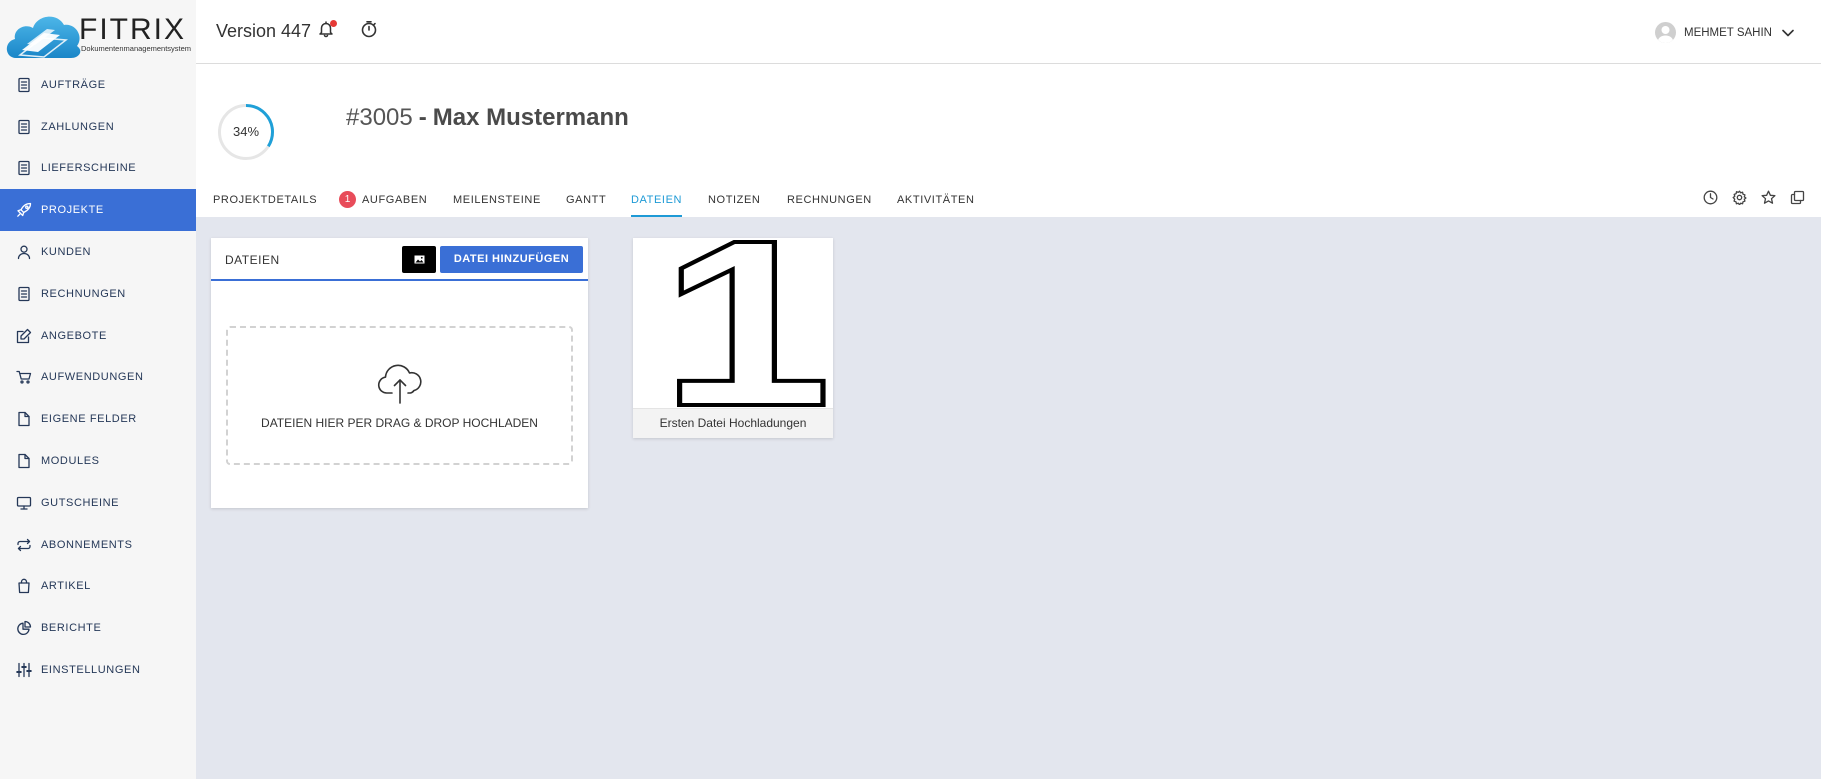 The height and width of the screenshot is (779, 1821). Describe the element at coordinates (24, 545) in the screenshot. I see `repeat-icon` at that location.